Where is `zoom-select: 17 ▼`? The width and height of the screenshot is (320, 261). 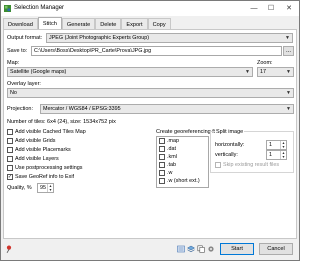 zoom-select: 17 ▼ is located at coordinates (275, 72).